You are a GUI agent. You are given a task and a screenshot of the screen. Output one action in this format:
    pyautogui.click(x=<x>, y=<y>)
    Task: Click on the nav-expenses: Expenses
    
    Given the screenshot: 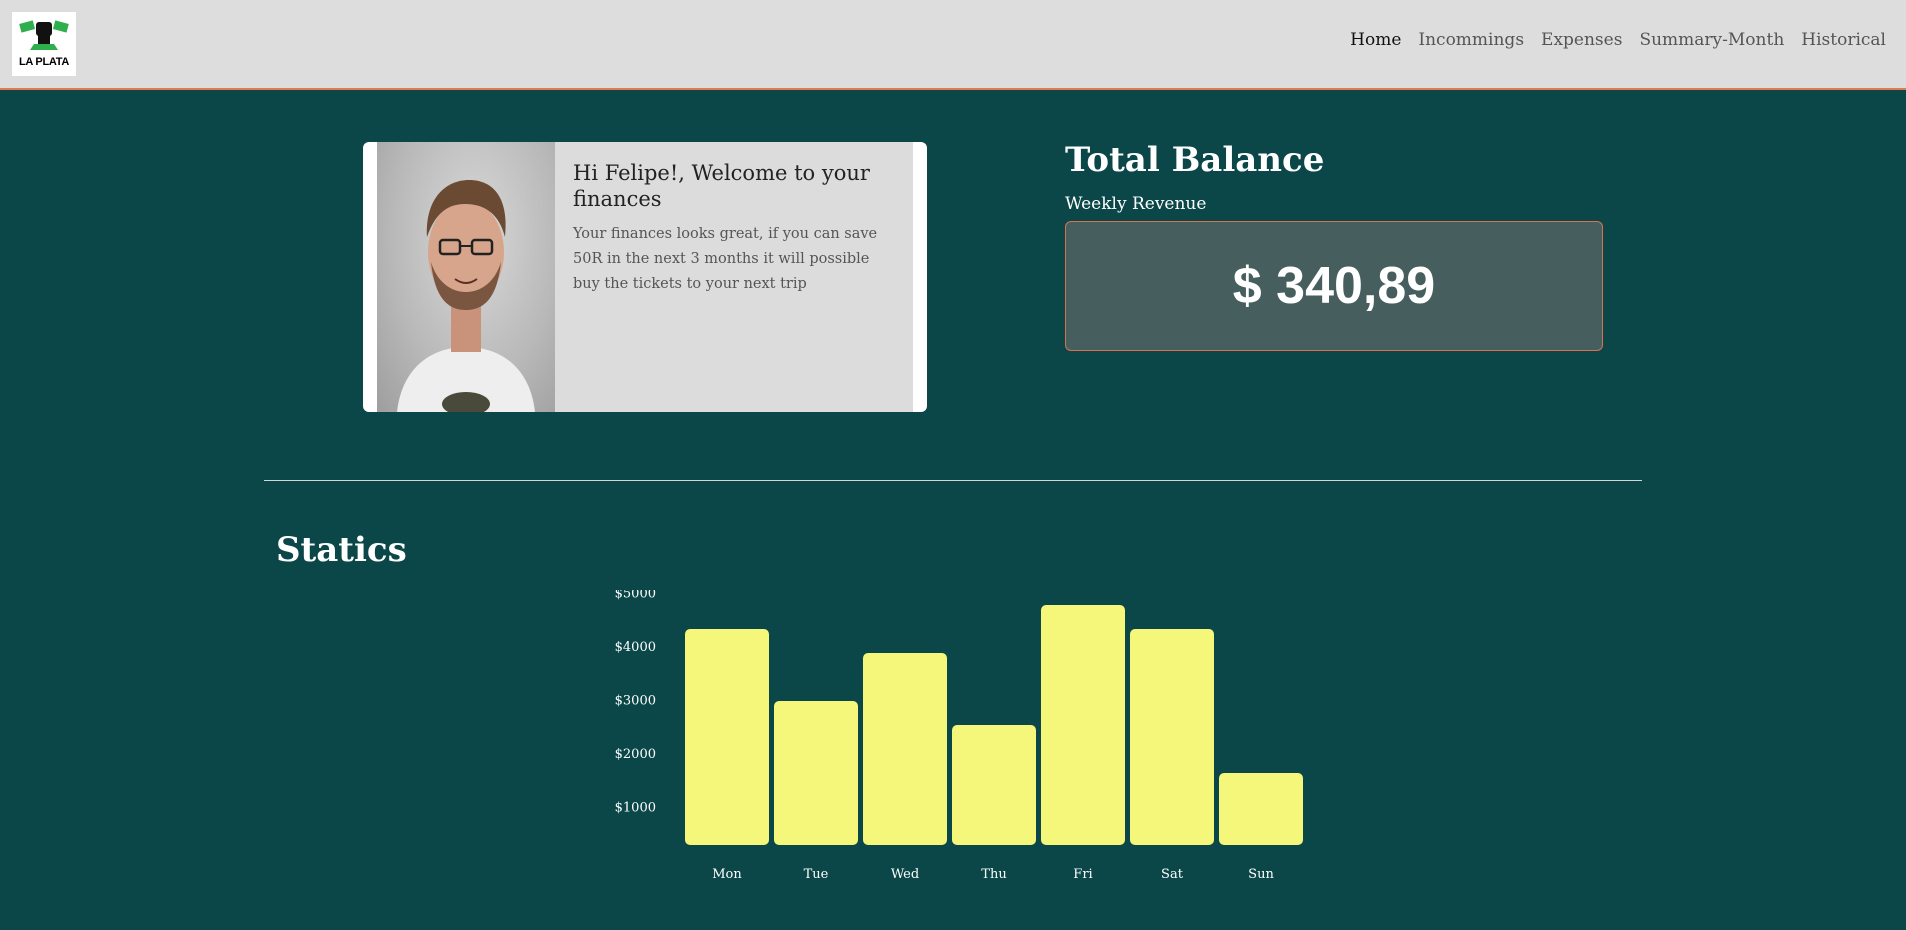 What is the action you would take?
    pyautogui.click(x=1581, y=40)
    